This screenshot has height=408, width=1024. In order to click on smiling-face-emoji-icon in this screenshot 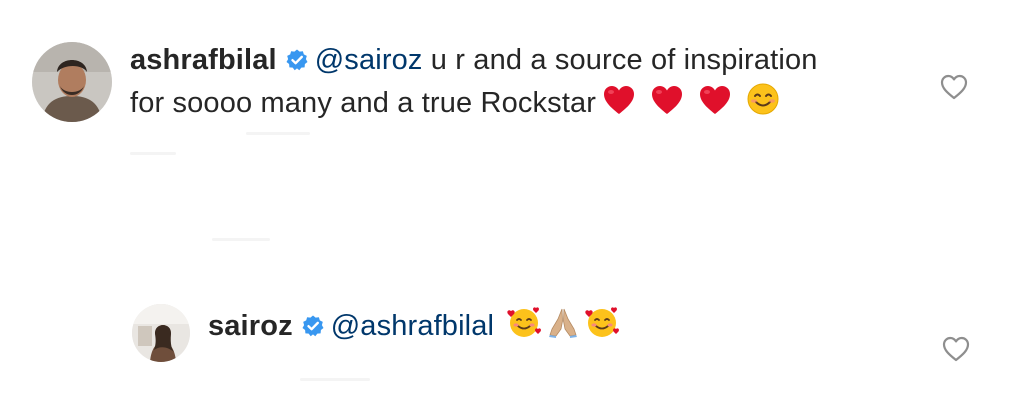, I will do `click(763, 104)`.